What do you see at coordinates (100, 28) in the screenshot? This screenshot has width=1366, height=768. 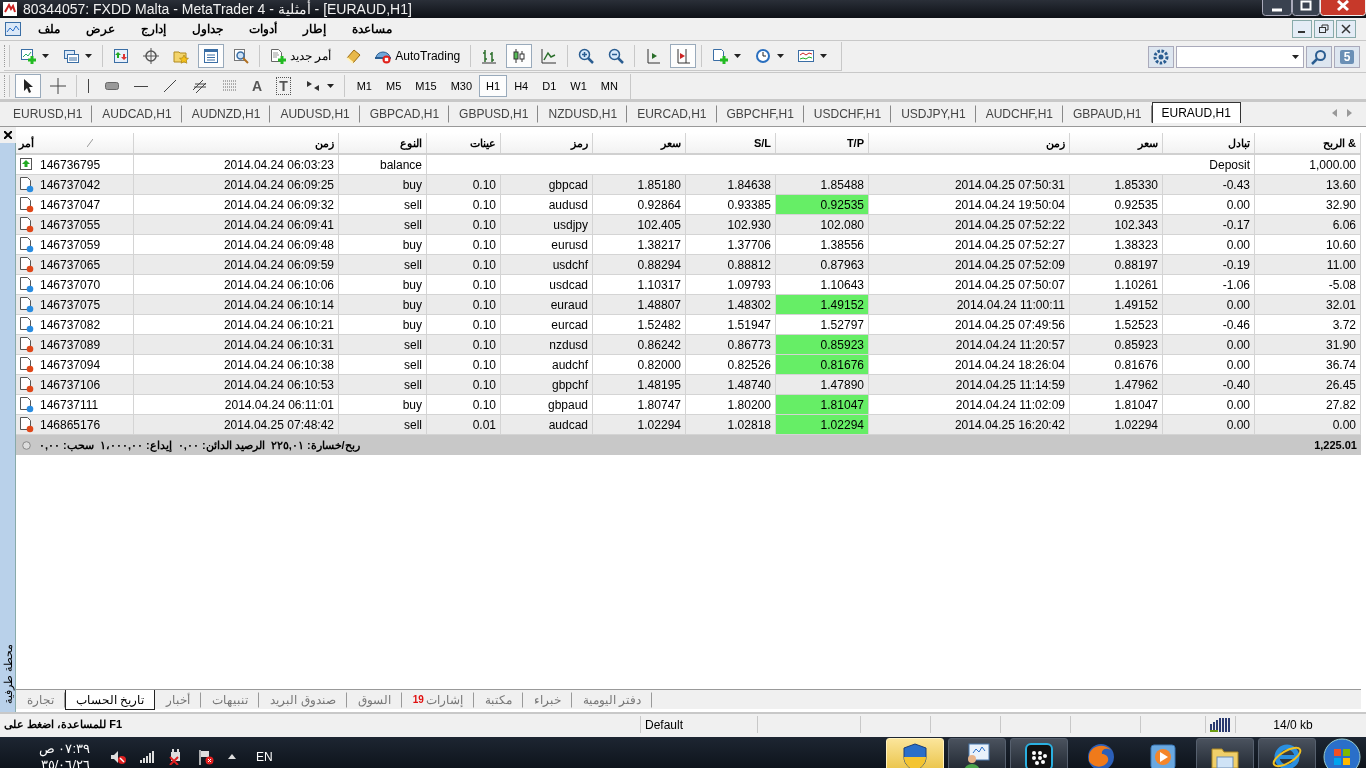 I see `menu-item: عرض` at bounding box center [100, 28].